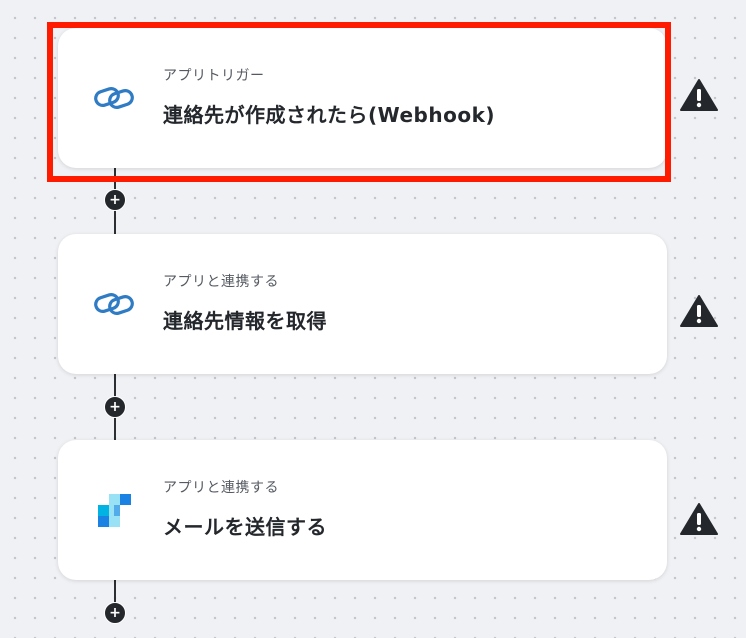 Image resolution: width=746 pixels, height=638 pixels. What do you see at coordinates (245, 527) in the screenshot?
I see `step-title: メールを送信する` at bounding box center [245, 527].